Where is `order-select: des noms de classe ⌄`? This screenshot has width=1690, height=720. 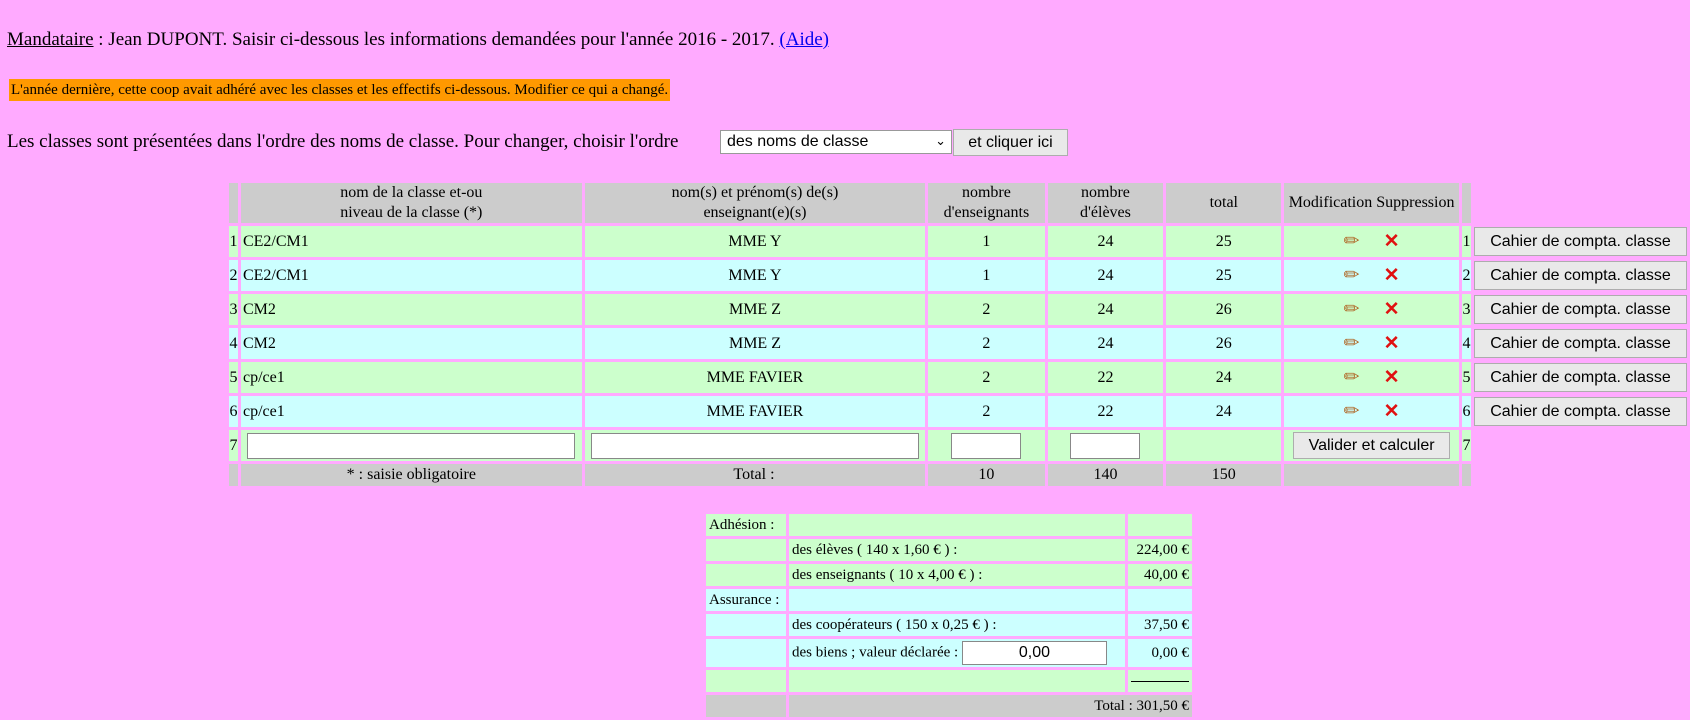
order-select: des noms de classe ⌄ is located at coordinates (836, 142).